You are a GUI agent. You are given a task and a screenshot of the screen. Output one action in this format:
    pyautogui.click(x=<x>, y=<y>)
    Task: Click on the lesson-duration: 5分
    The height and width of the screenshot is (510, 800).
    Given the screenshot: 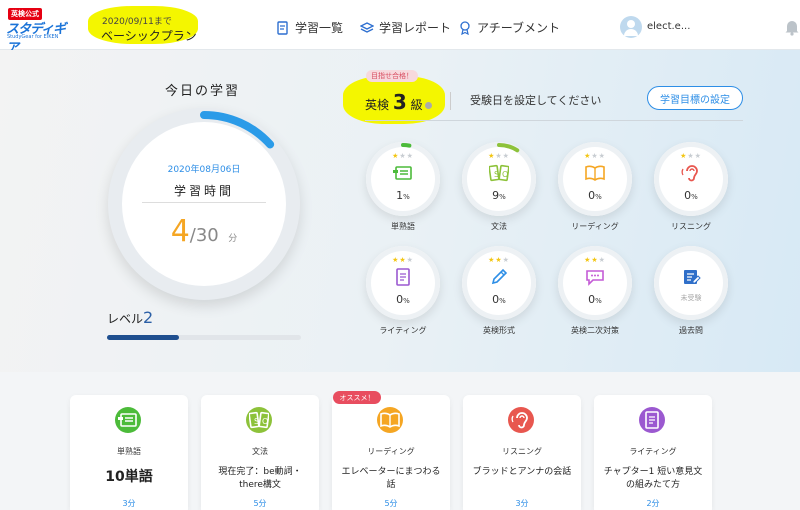 What is the action you would take?
    pyautogui.click(x=260, y=503)
    